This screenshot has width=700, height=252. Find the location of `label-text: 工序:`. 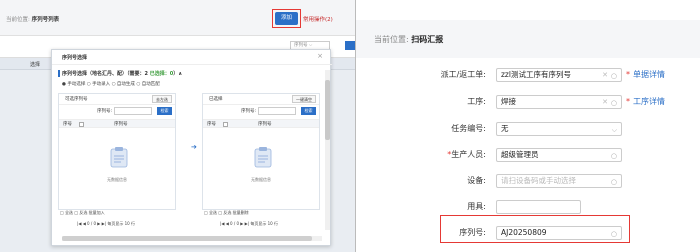

label-text: 工序: is located at coordinates (476, 101).